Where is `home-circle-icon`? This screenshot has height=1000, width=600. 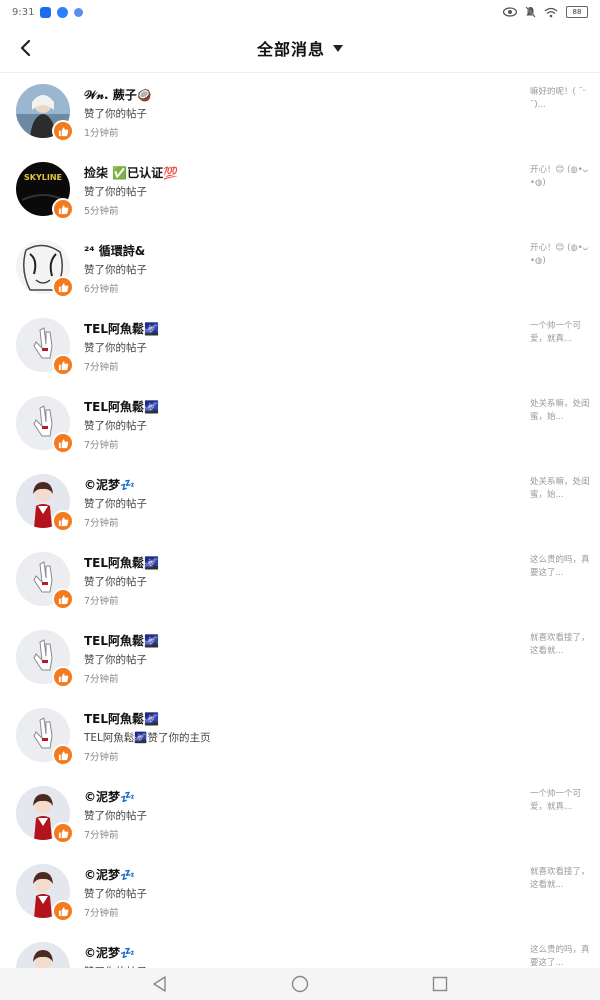 home-circle-icon is located at coordinates (300, 984).